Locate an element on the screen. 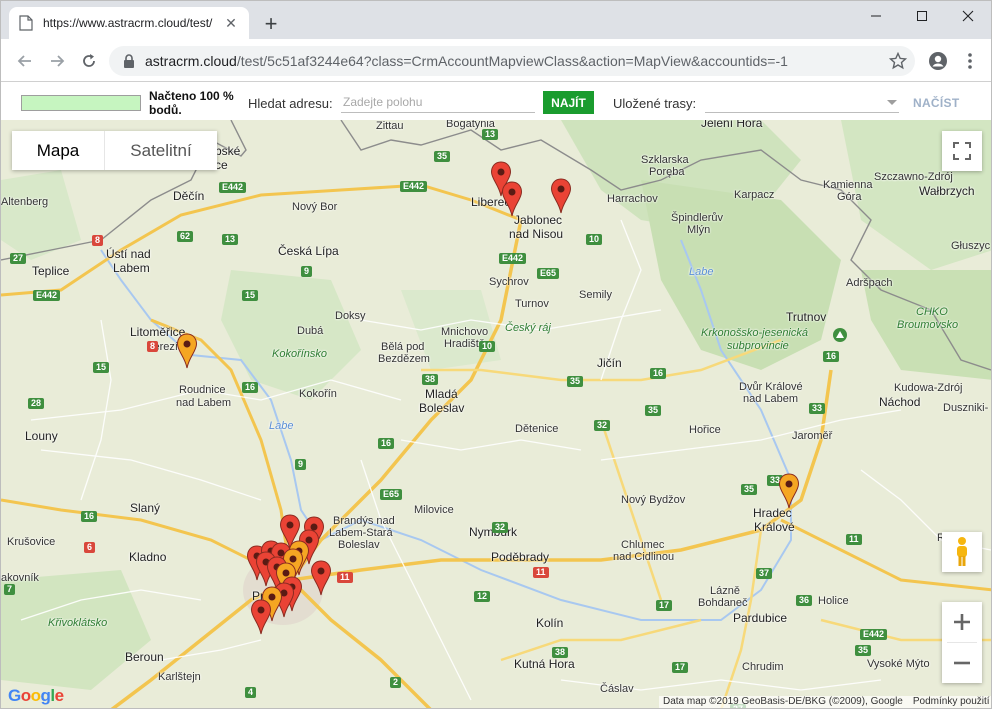 This screenshot has width=992, height=709. place-label: Dubá is located at coordinates (310, 331).